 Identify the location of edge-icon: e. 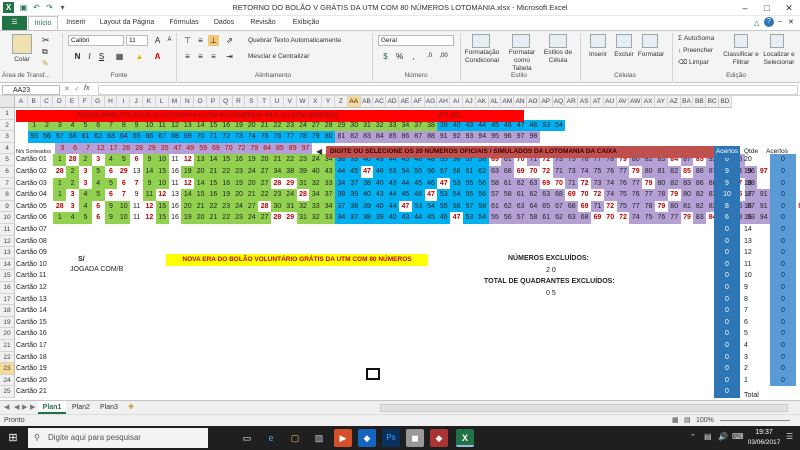
(271, 438).